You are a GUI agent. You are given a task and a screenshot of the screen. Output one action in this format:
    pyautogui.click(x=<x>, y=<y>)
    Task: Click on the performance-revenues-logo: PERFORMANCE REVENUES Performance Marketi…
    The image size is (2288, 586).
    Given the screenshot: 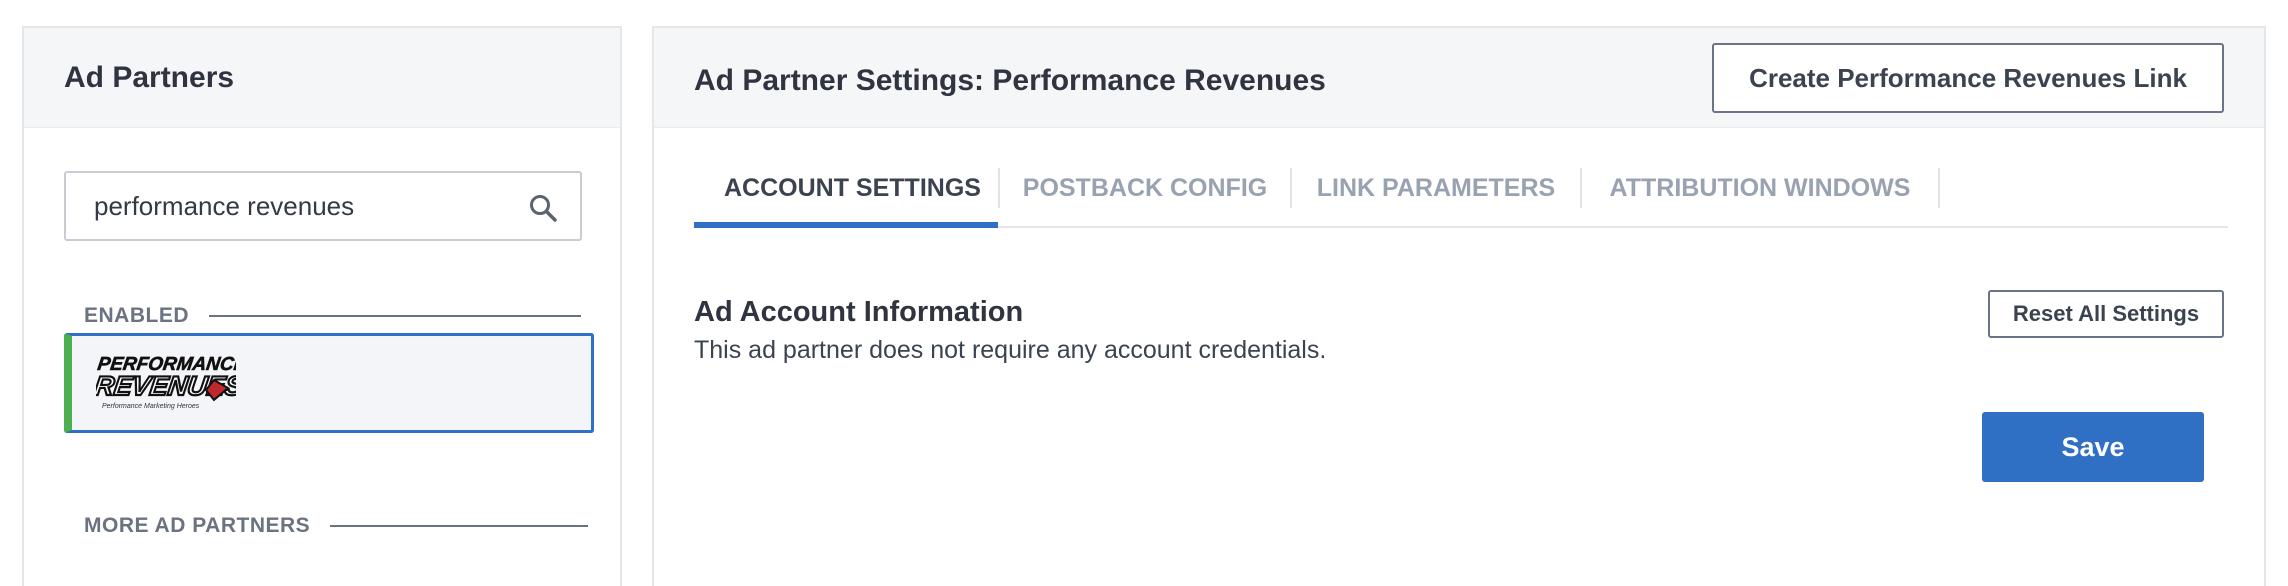 What is the action you would take?
    pyautogui.click(x=166, y=382)
    